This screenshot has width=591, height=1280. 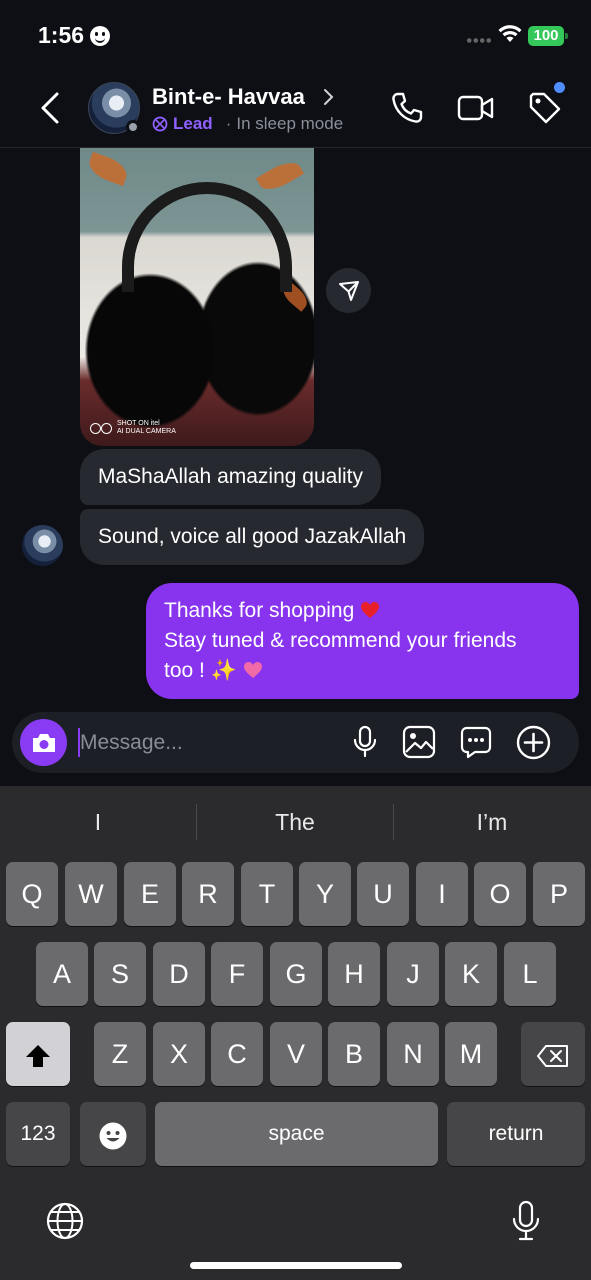 I want to click on camera-watermark: SHOT ON itel AI DUAL CAMERA, so click(x=133, y=428).